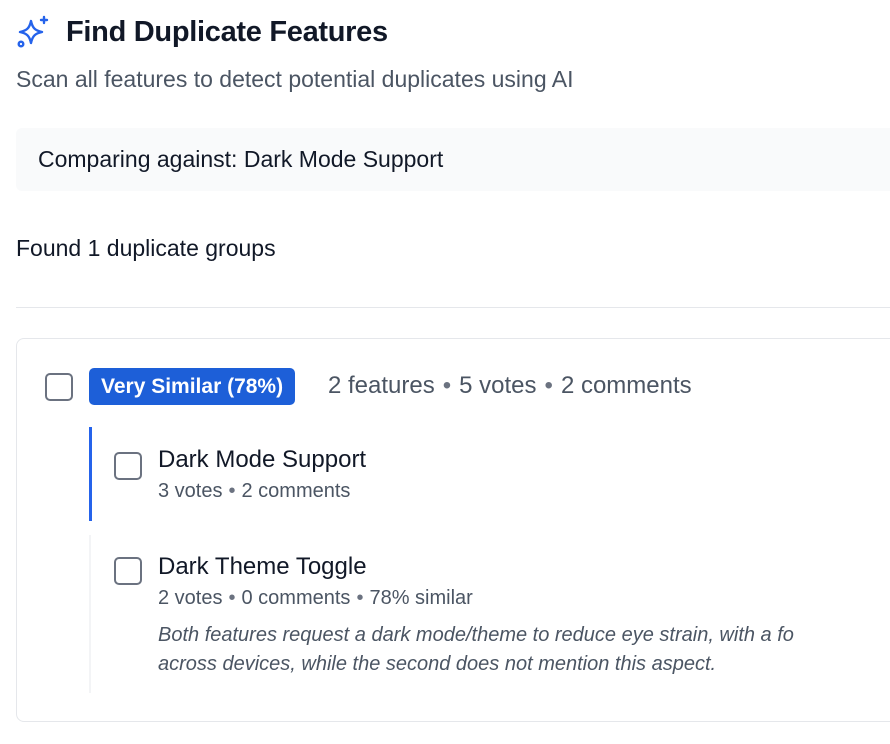 This screenshot has width=890, height=744. I want to click on similarity-badge: Very Similar (78%), so click(192, 386).